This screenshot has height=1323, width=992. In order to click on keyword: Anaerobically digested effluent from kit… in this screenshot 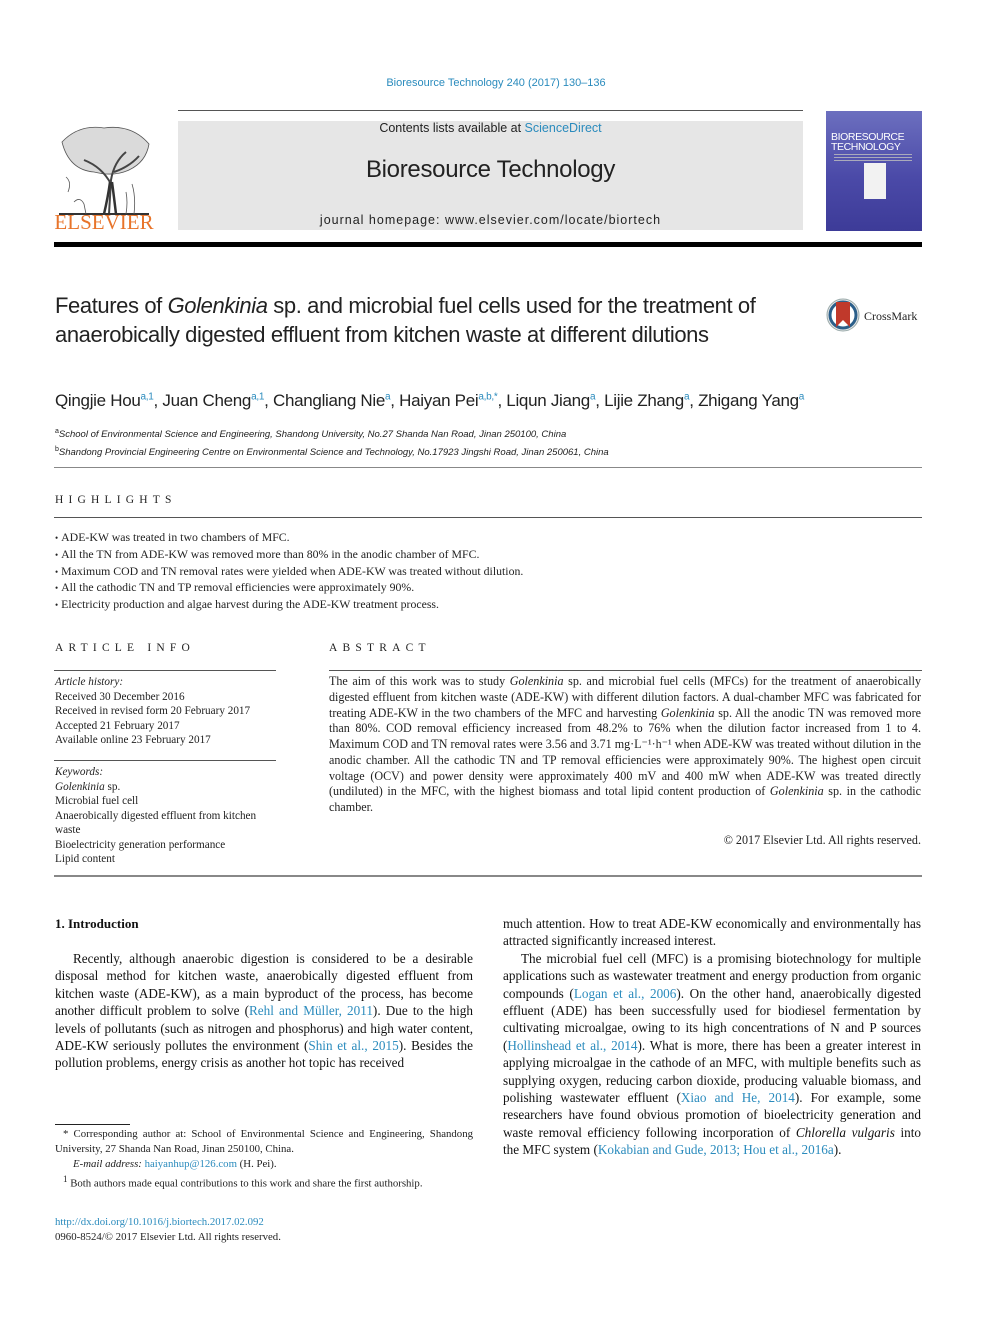, I will do `click(156, 823)`.